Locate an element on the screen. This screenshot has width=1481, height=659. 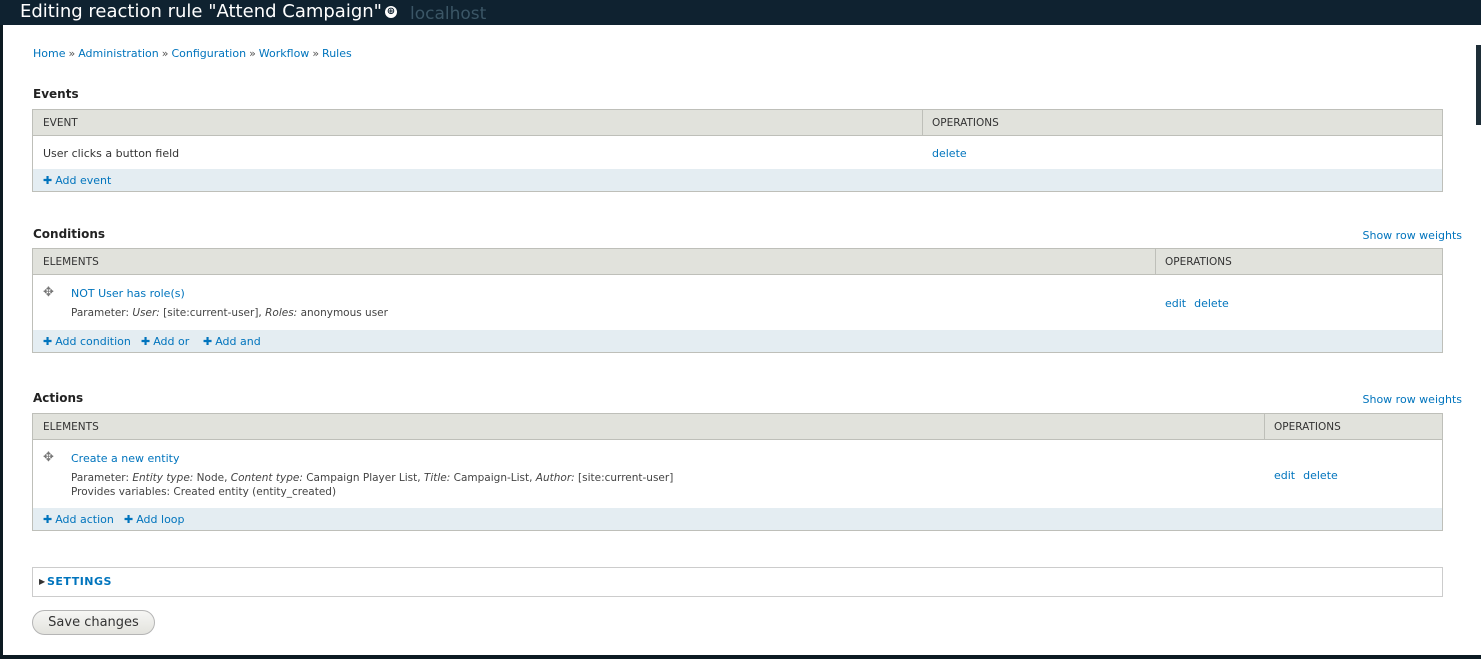
add-and-label: Add and is located at coordinates (238, 341).